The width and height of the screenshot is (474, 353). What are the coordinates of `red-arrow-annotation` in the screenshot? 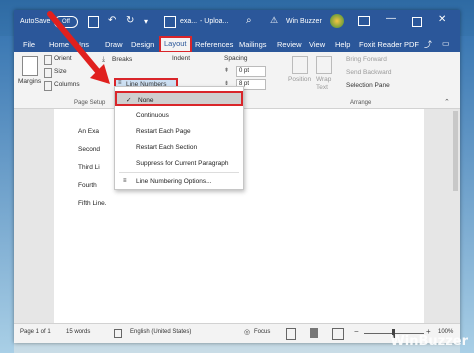 It's located at (78, 47).